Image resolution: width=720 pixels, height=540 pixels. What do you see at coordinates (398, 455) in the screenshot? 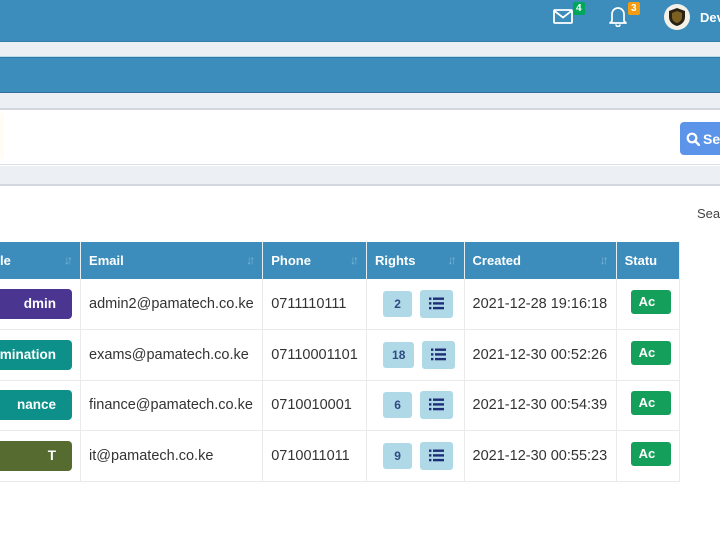
I see `rights-count-badge: 9` at bounding box center [398, 455].